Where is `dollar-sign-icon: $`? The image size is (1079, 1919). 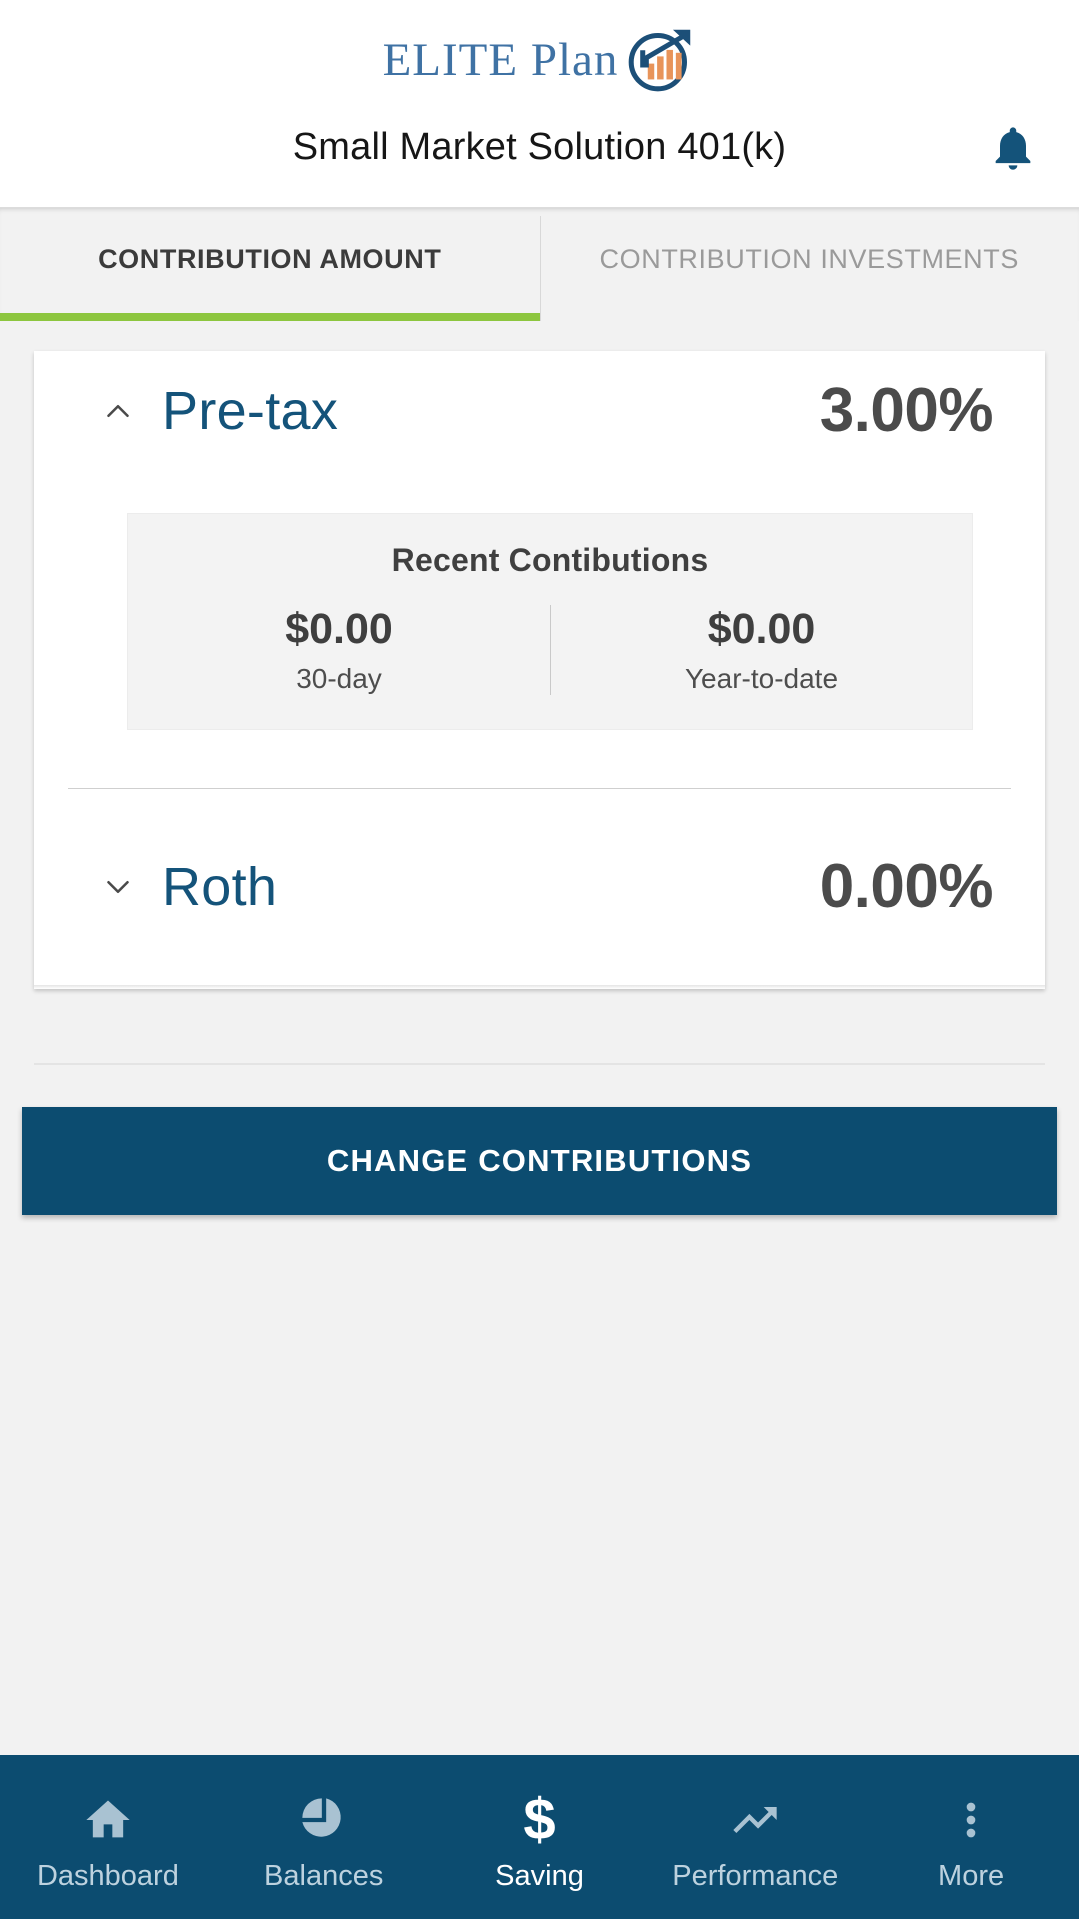 dollar-sign-icon: $ is located at coordinates (539, 1819).